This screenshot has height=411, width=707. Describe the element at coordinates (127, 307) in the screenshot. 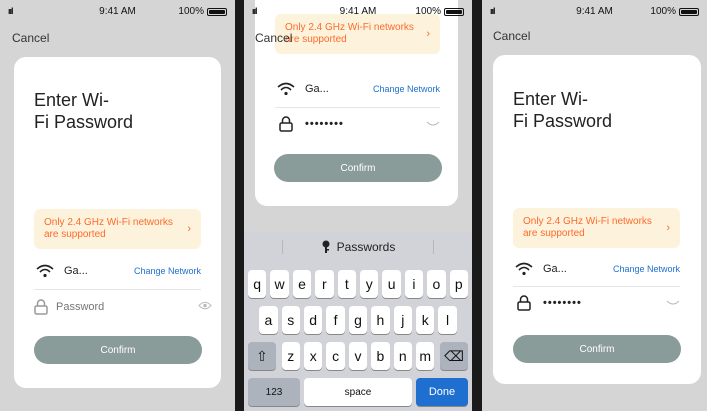

I see `password-input` at that location.